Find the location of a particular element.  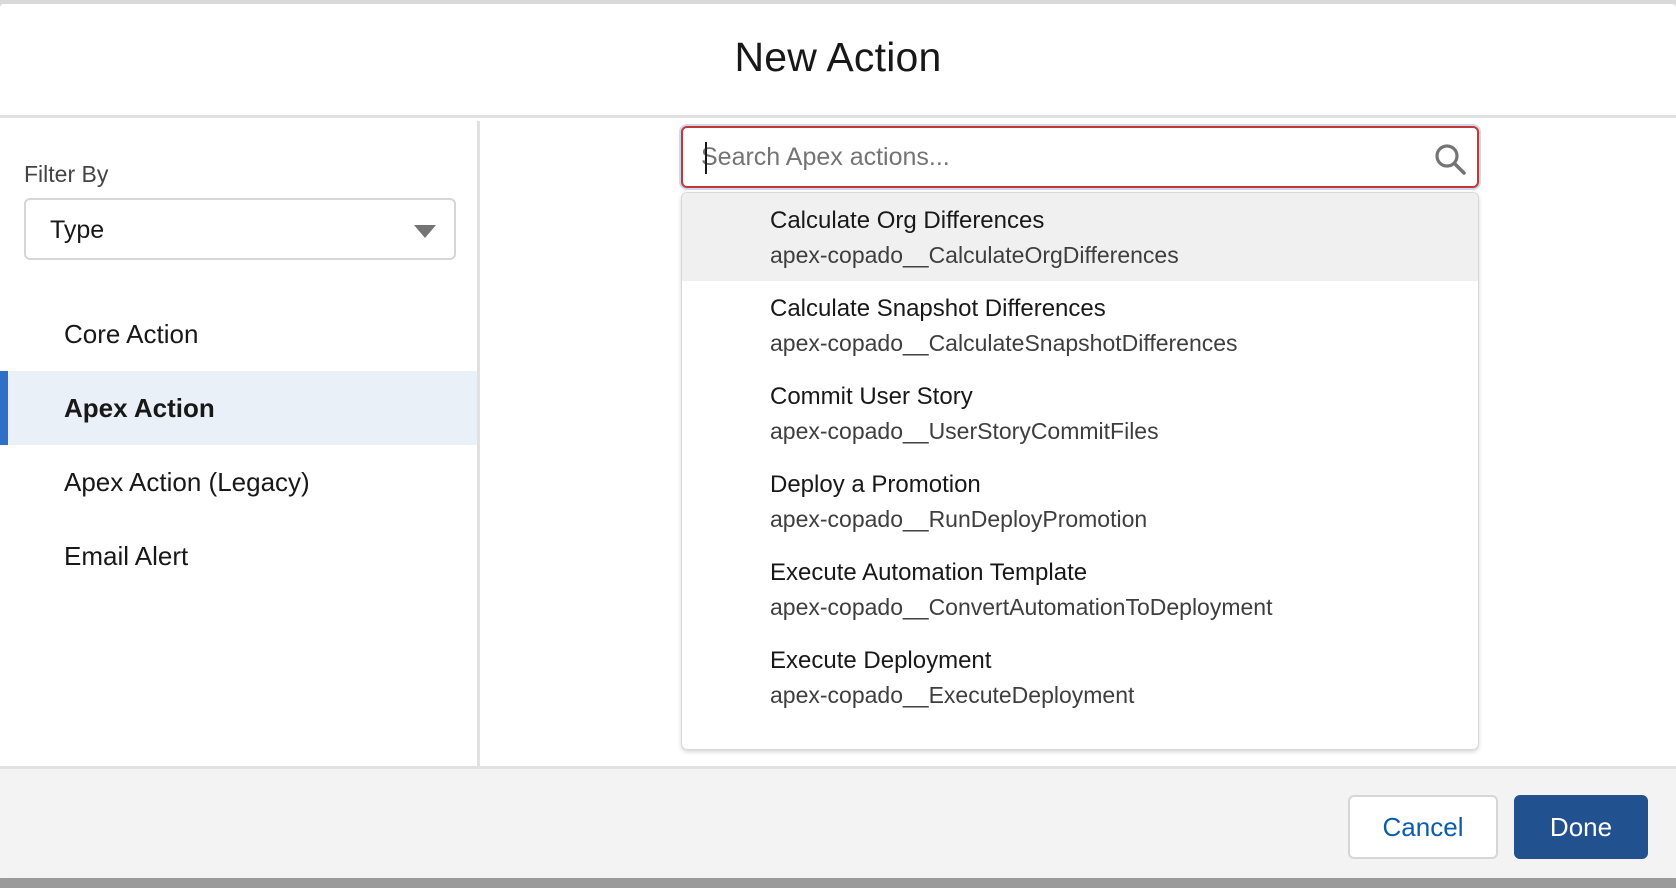

background-page-bottom is located at coordinates (838, 883).